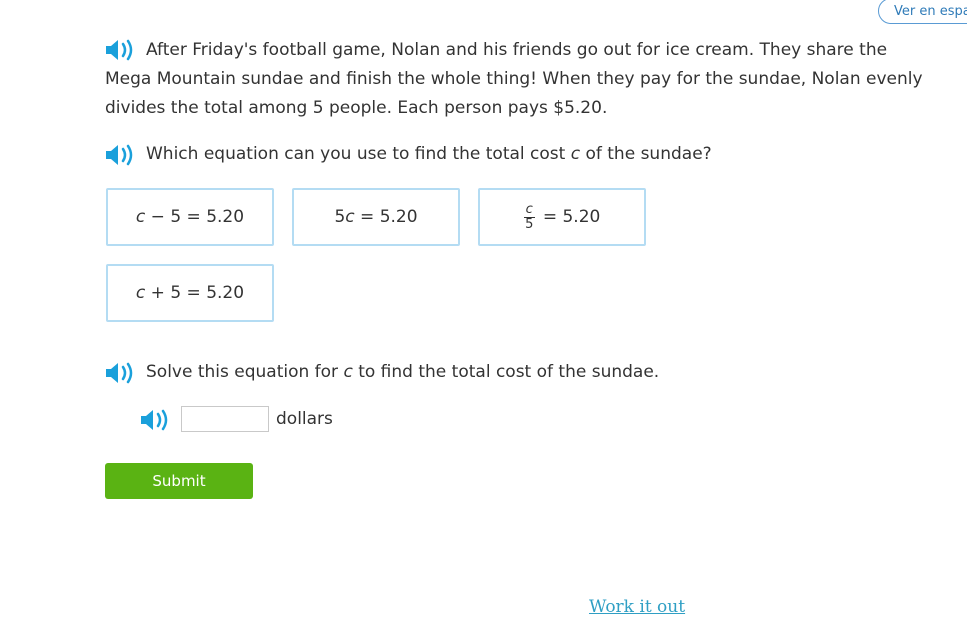 The width and height of the screenshot is (967, 617). I want to click on fraction: c 5, so click(529, 216).